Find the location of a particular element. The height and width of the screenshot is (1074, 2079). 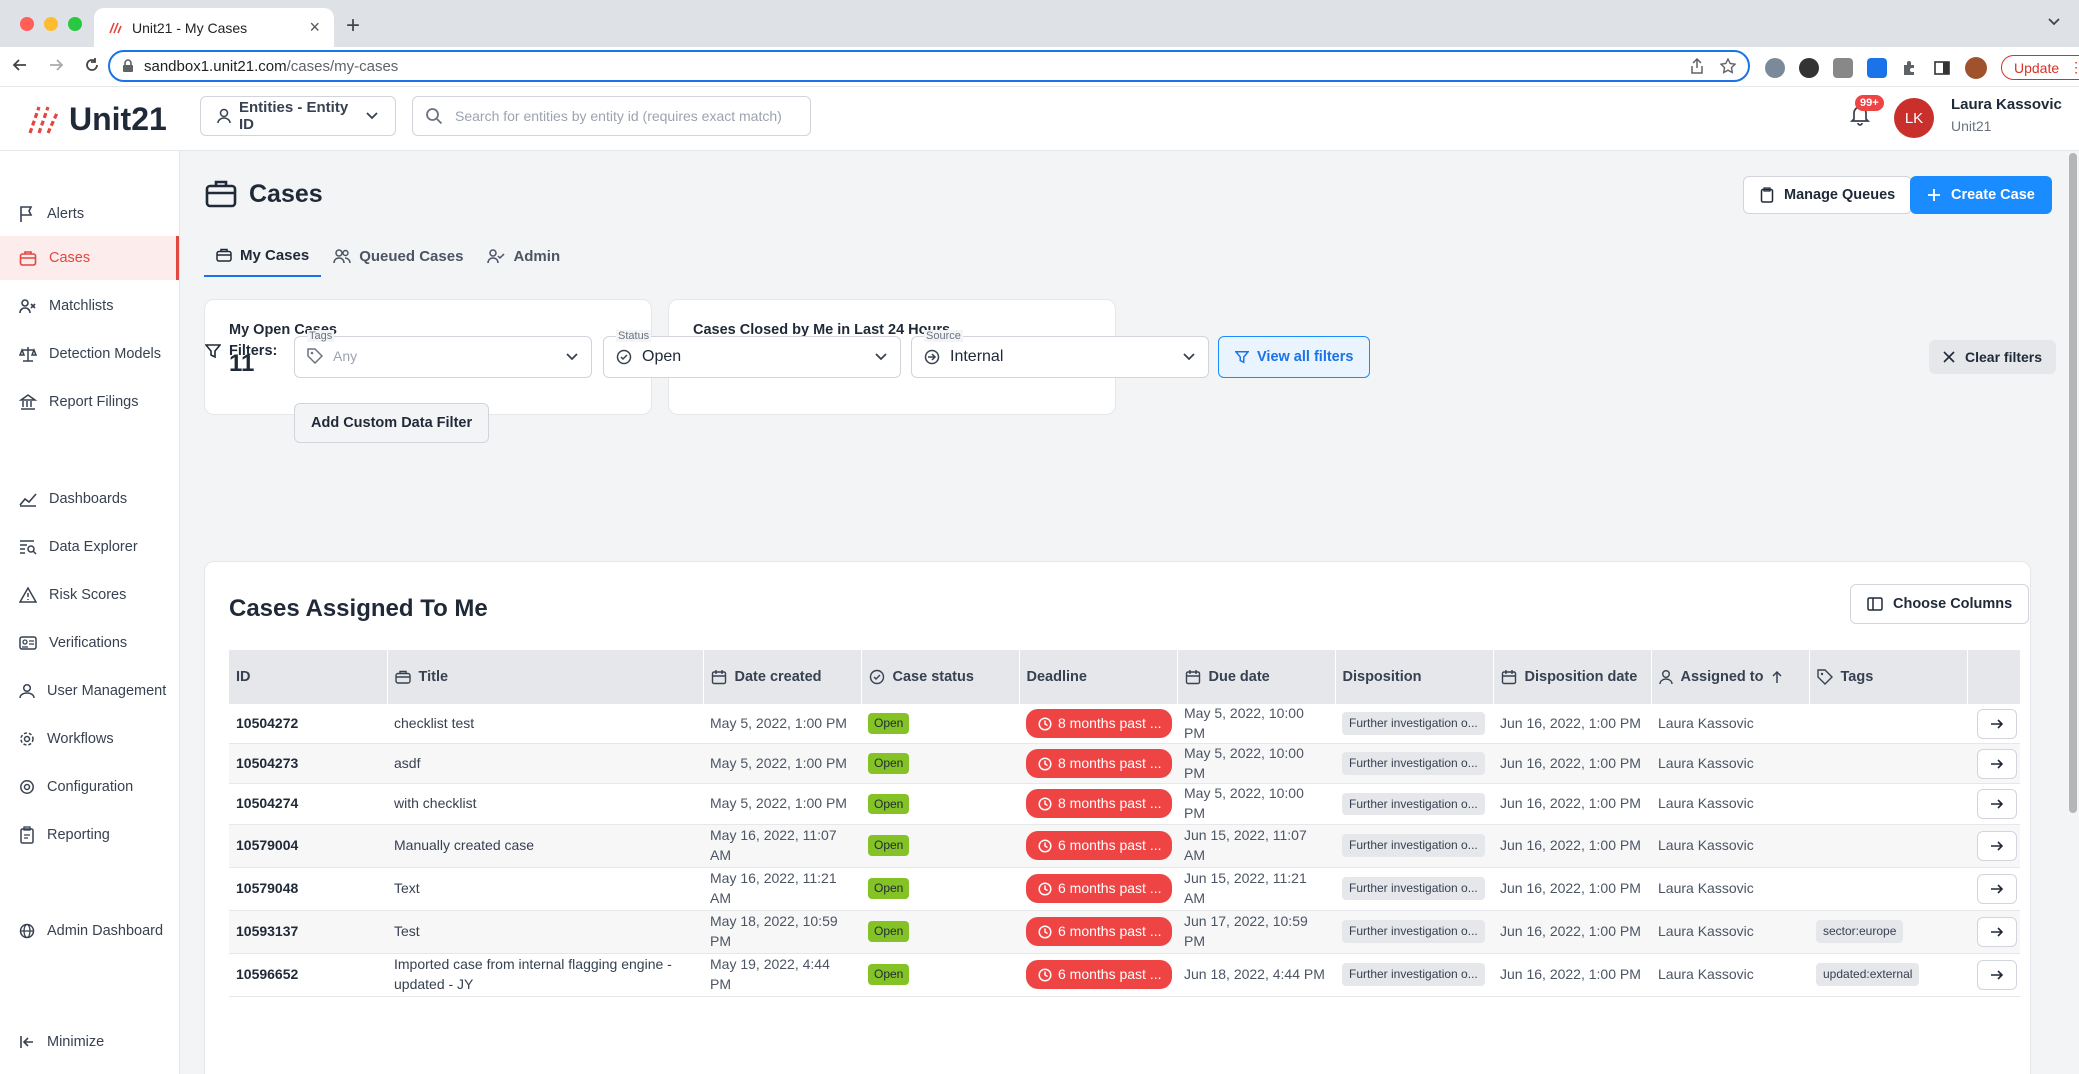

sidebar-item-admin-dashboard: Admin Dashboard is located at coordinates (89, 931).